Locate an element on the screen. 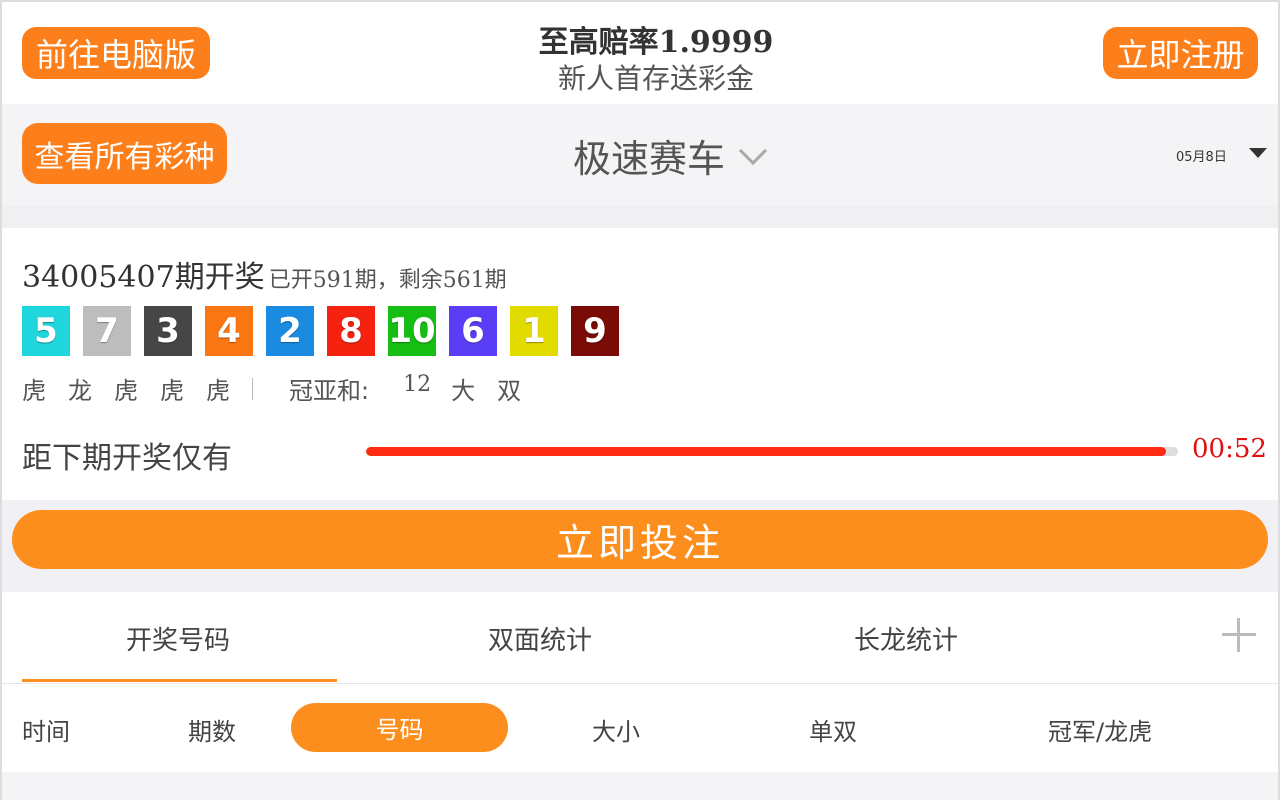 Image resolution: width=1280 pixels, height=800 pixels. result-ball: 1 is located at coordinates (534, 331).